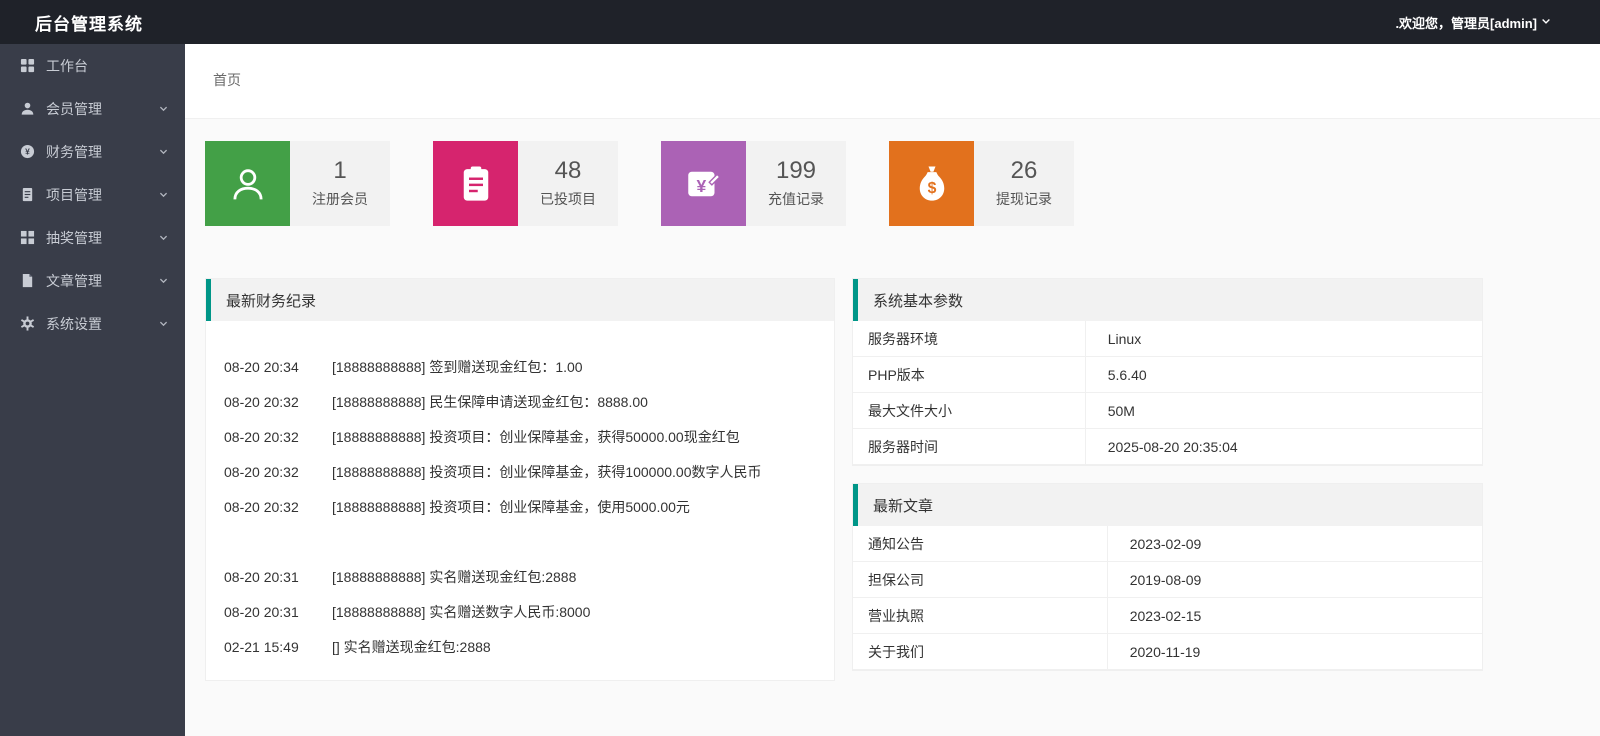  Describe the element at coordinates (1165, 579) in the screenshot. I see `article-date: 2019-08-09` at that location.